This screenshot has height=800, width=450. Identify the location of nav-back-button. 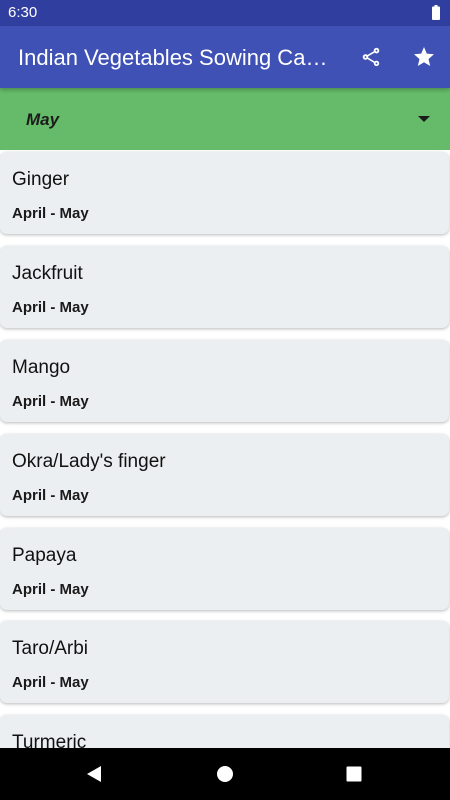
(94, 774).